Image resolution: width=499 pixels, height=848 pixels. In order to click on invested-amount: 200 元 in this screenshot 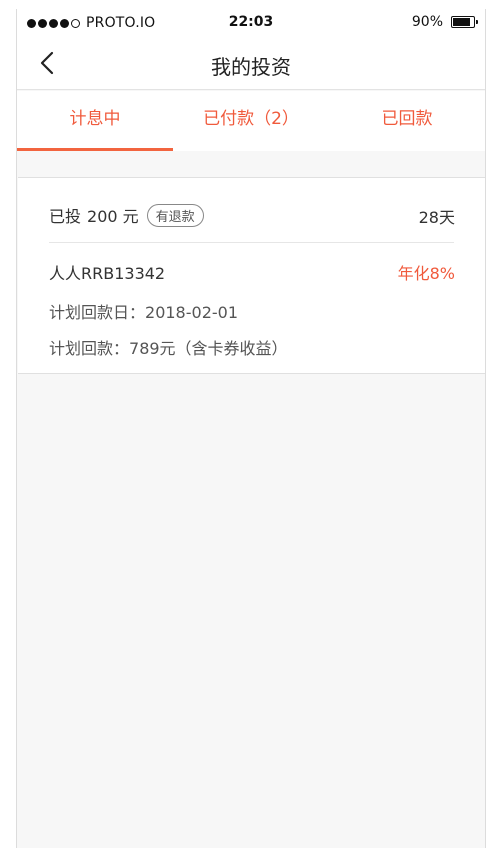, I will do `click(113, 216)`.